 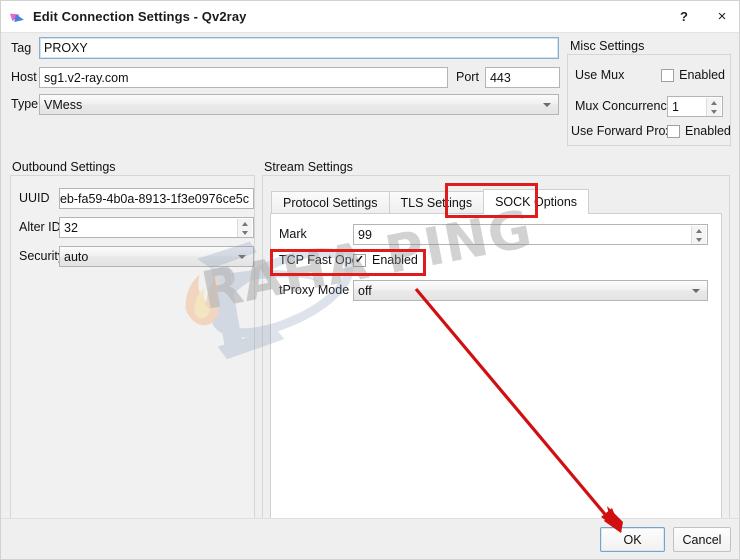 What do you see at coordinates (370, 538) in the screenshot?
I see `dialog-button-bar: OK Cancel` at bounding box center [370, 538].